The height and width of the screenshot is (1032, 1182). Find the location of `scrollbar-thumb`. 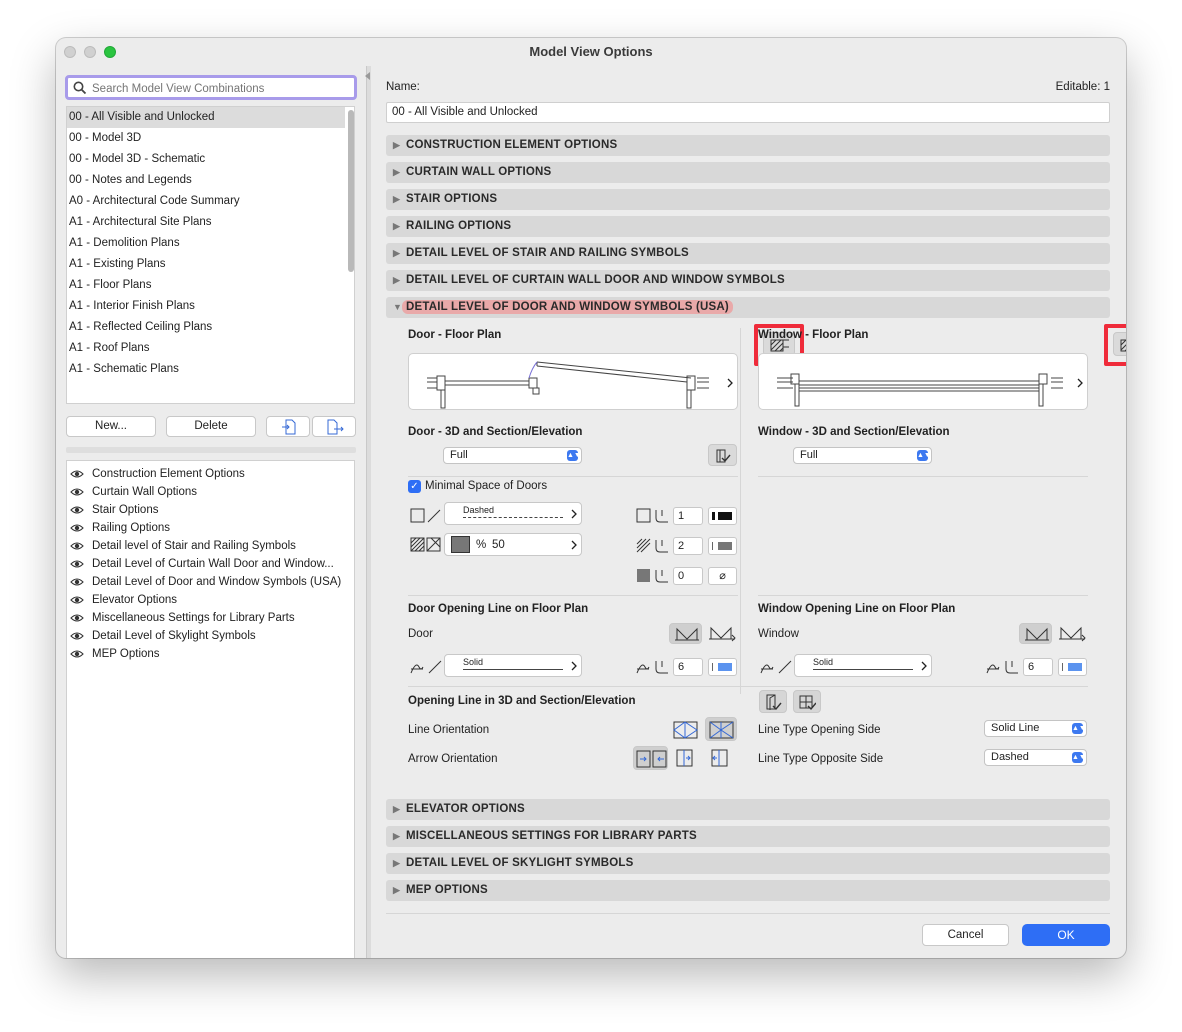

scrollbar-thumb is located at coordinates (351, 191).